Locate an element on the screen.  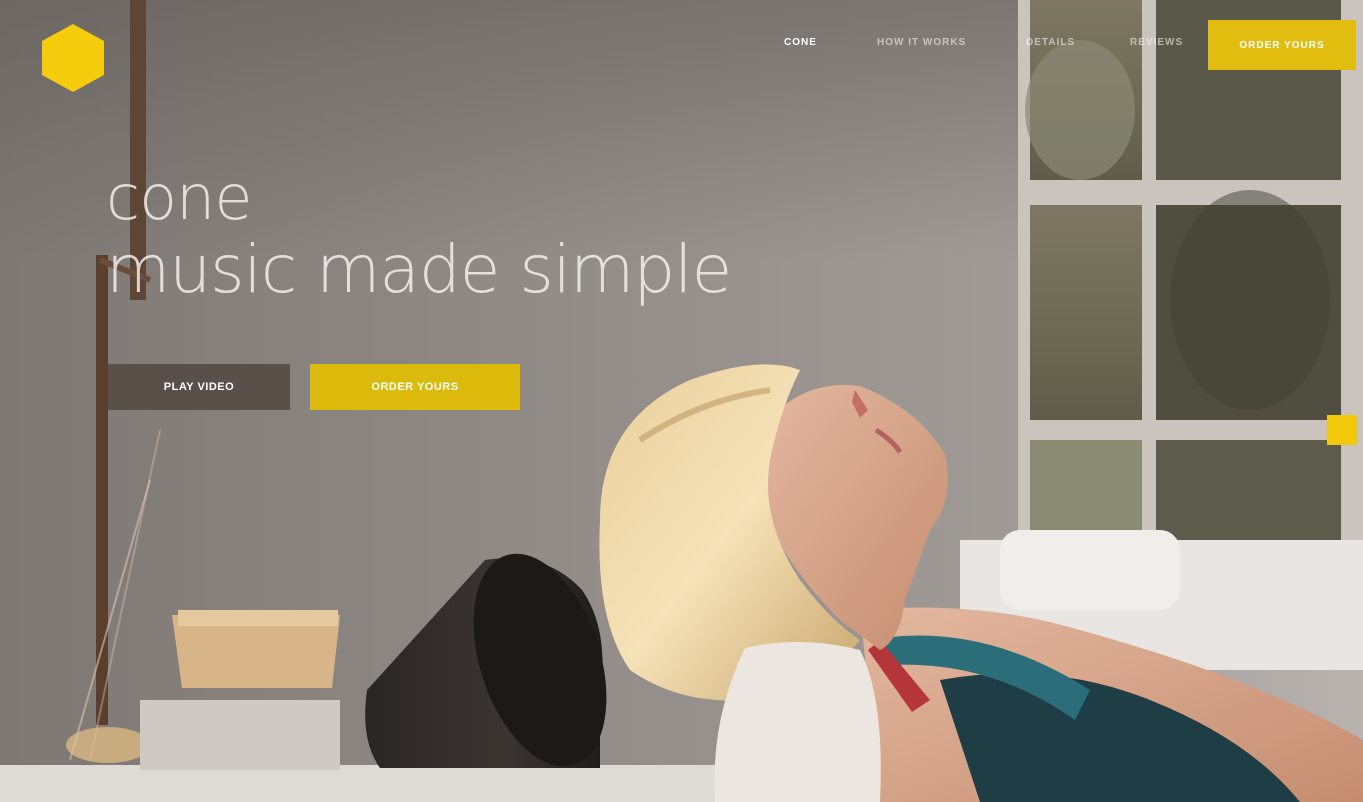
nav-item-details: DETAILS is located at coordinates (1050, 42).